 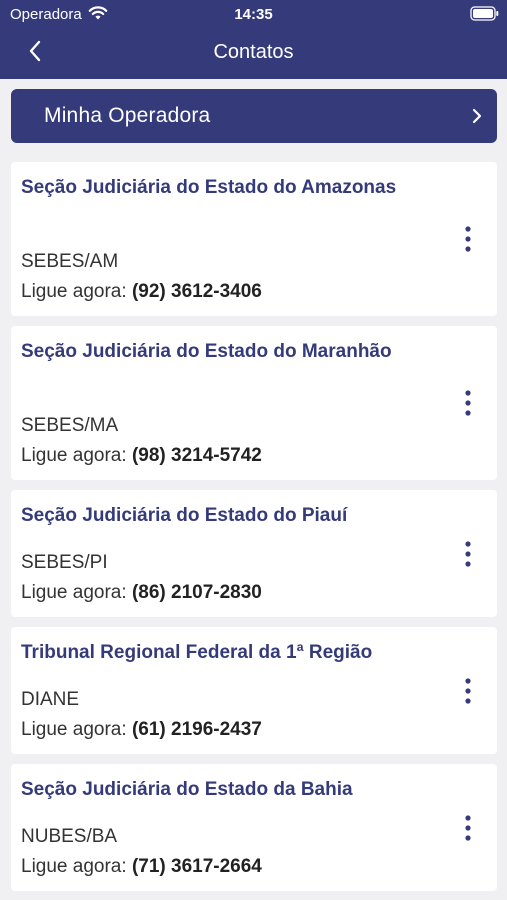 I want to click on status-time: 14:35, so click(x=253, y=14).